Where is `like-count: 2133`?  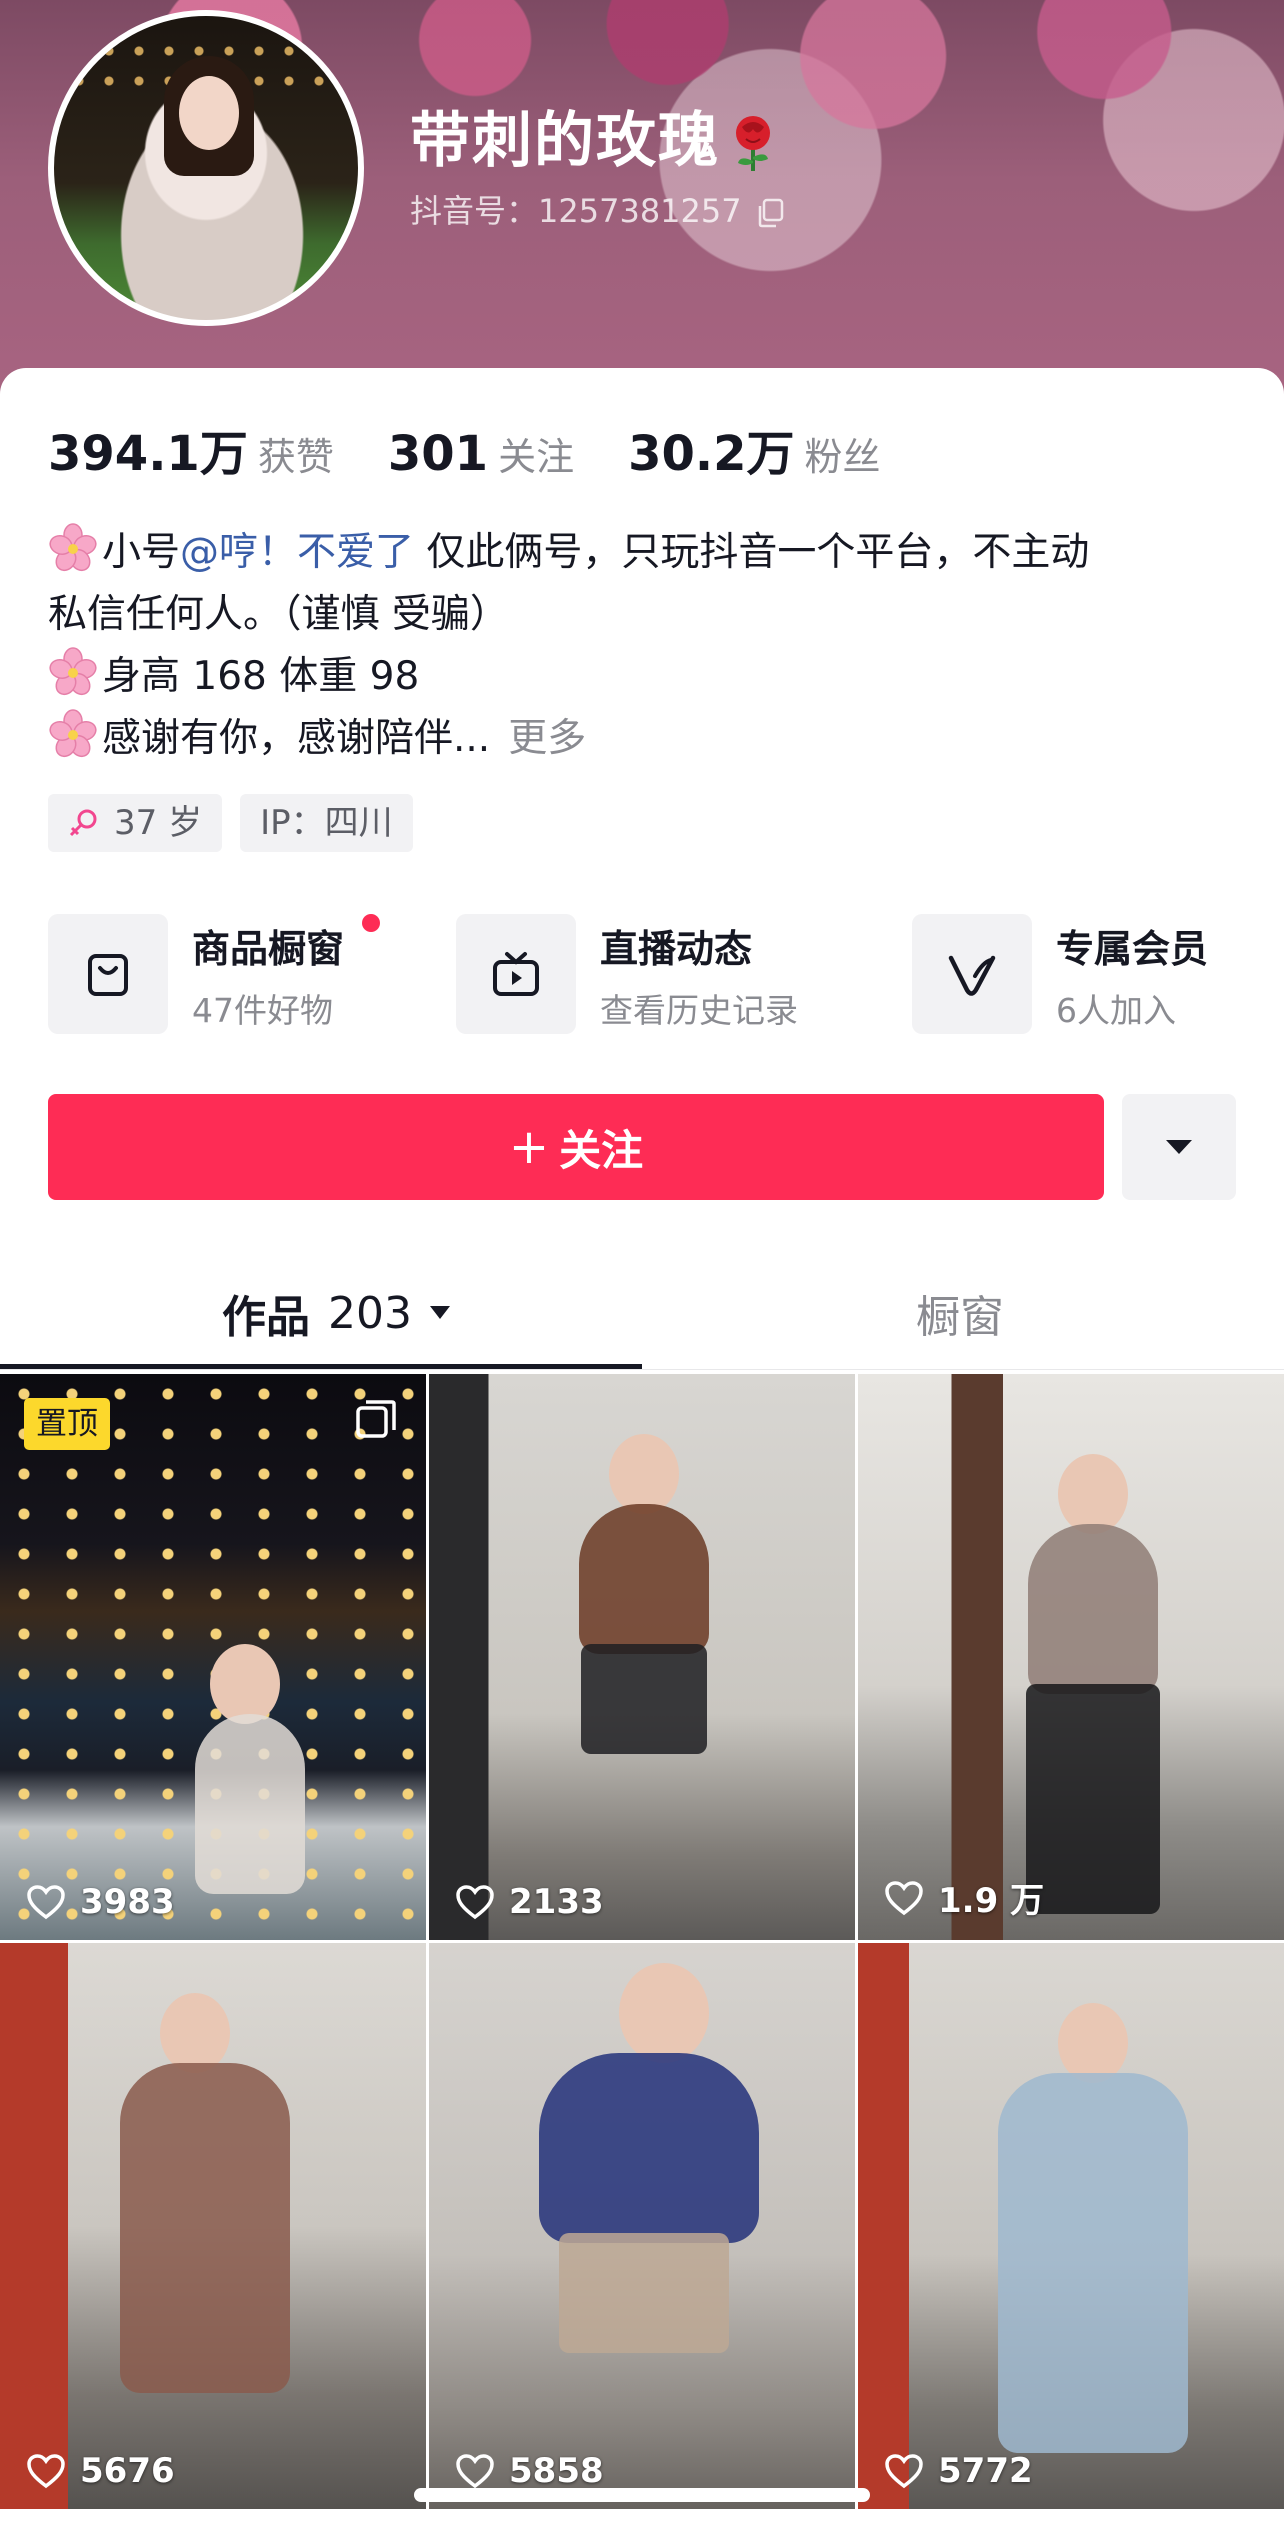
like-count: 2133 is located at coordinates (556, 1902).